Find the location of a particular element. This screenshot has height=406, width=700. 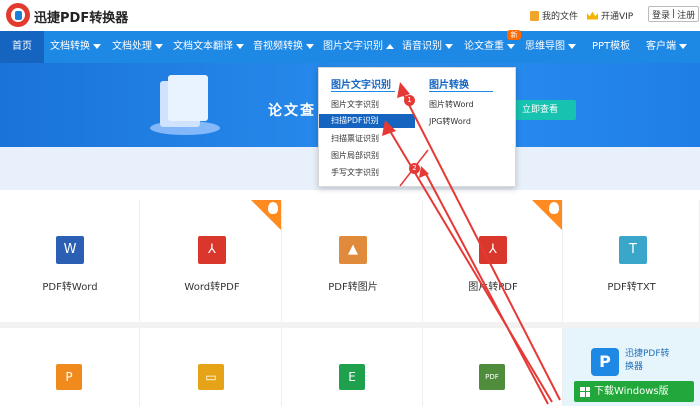

nav-home-label: 首页 is located at coordinates (22, 46).